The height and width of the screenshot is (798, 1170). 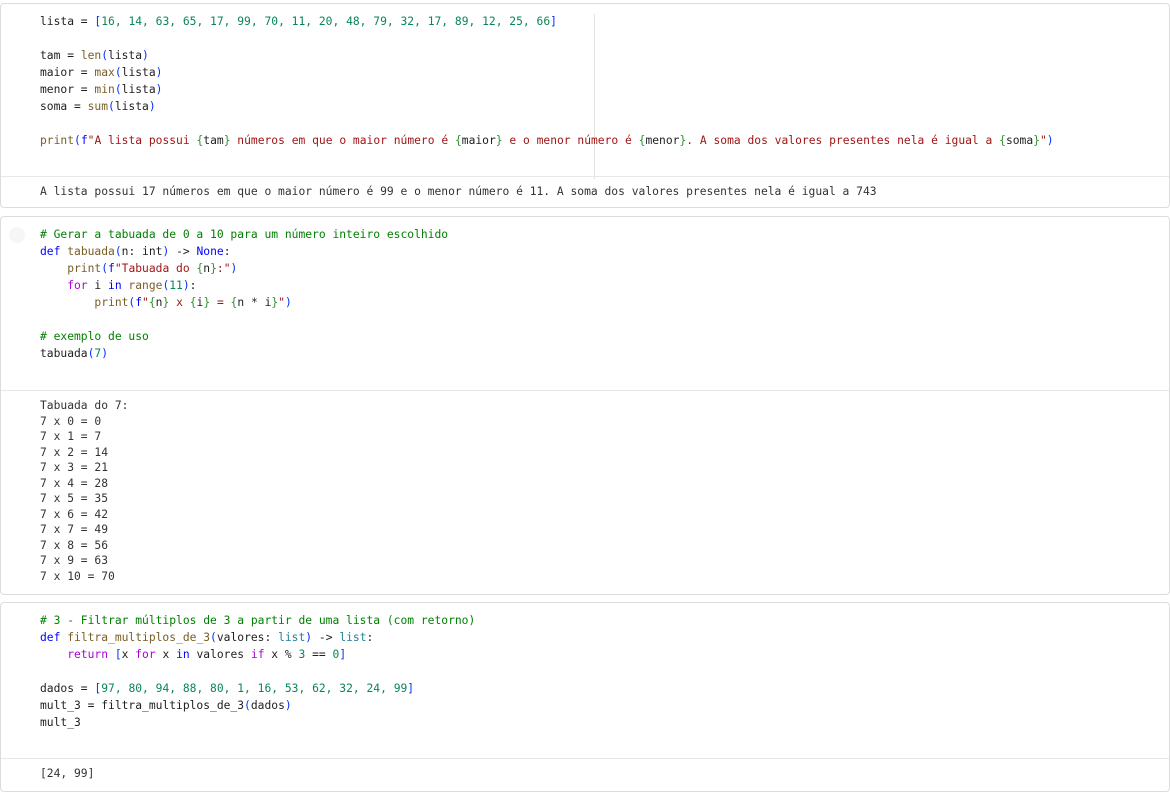 What do you see at coordinates (60, 722) in the screenshot?
I see `code-token: mult_3` at bounding box center [60, 722].